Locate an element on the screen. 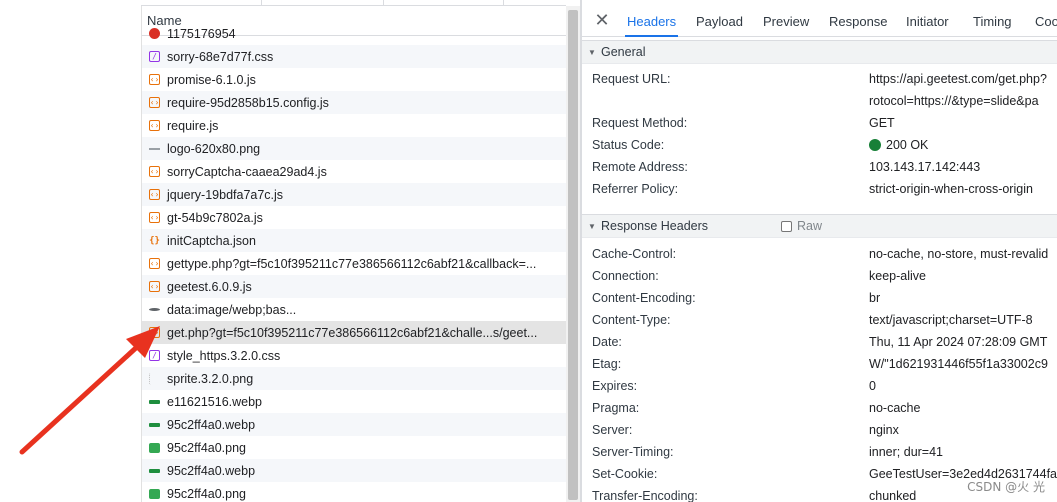  watermark: CSDN @火 光 is located at coordinates (1006, 487).